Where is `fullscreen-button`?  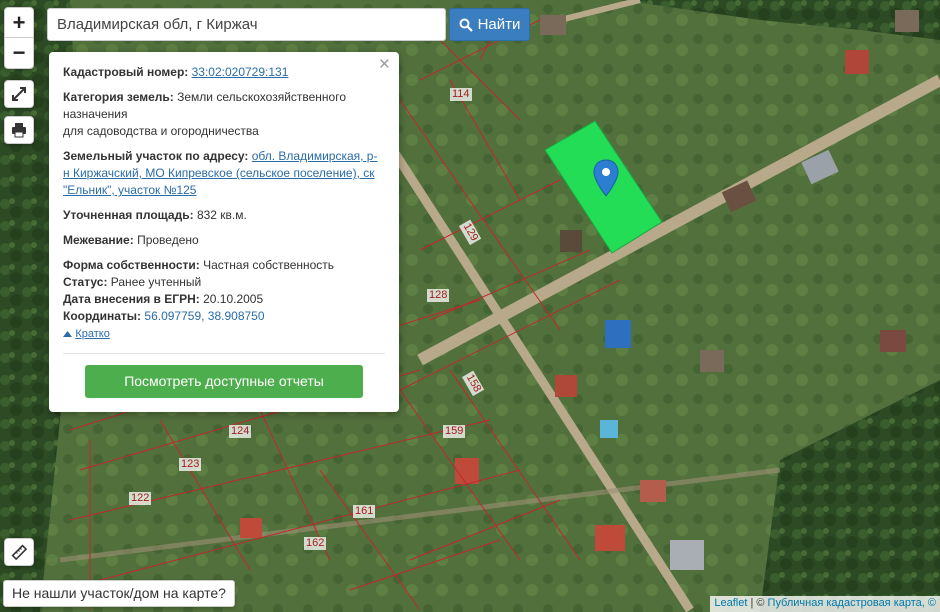
fullscreen-button is located at coordinates (19, 94).